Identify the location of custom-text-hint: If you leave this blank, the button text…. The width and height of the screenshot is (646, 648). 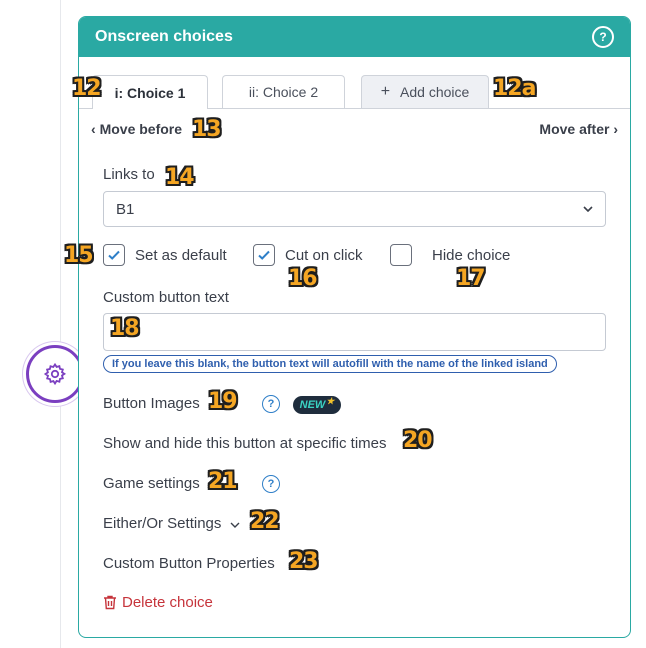
(330, 364).